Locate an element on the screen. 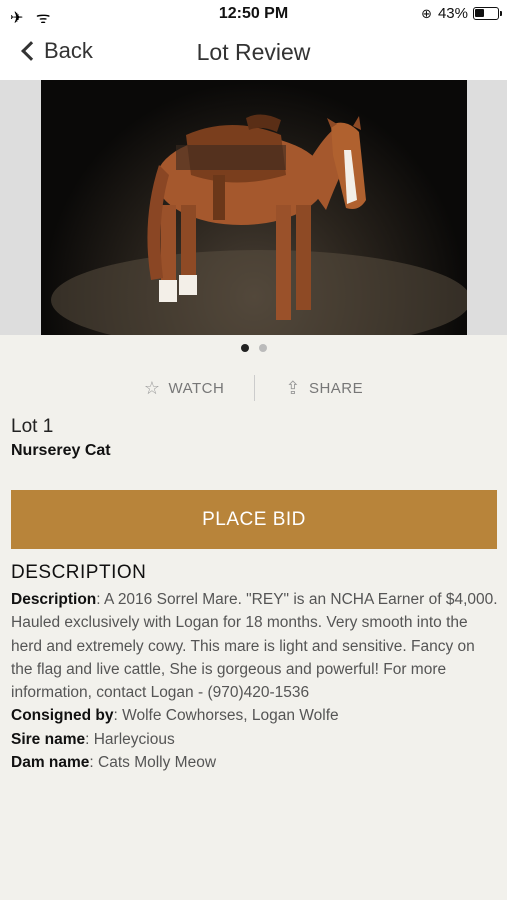 Image resolution: width=507 pixels, height=900 pixels. consigned-label: Consigned by is located at coordinates (62, 716).